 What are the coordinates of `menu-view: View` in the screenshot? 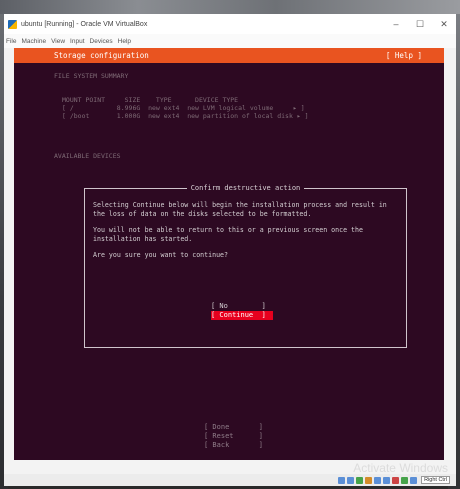 It's located at (58, 41).